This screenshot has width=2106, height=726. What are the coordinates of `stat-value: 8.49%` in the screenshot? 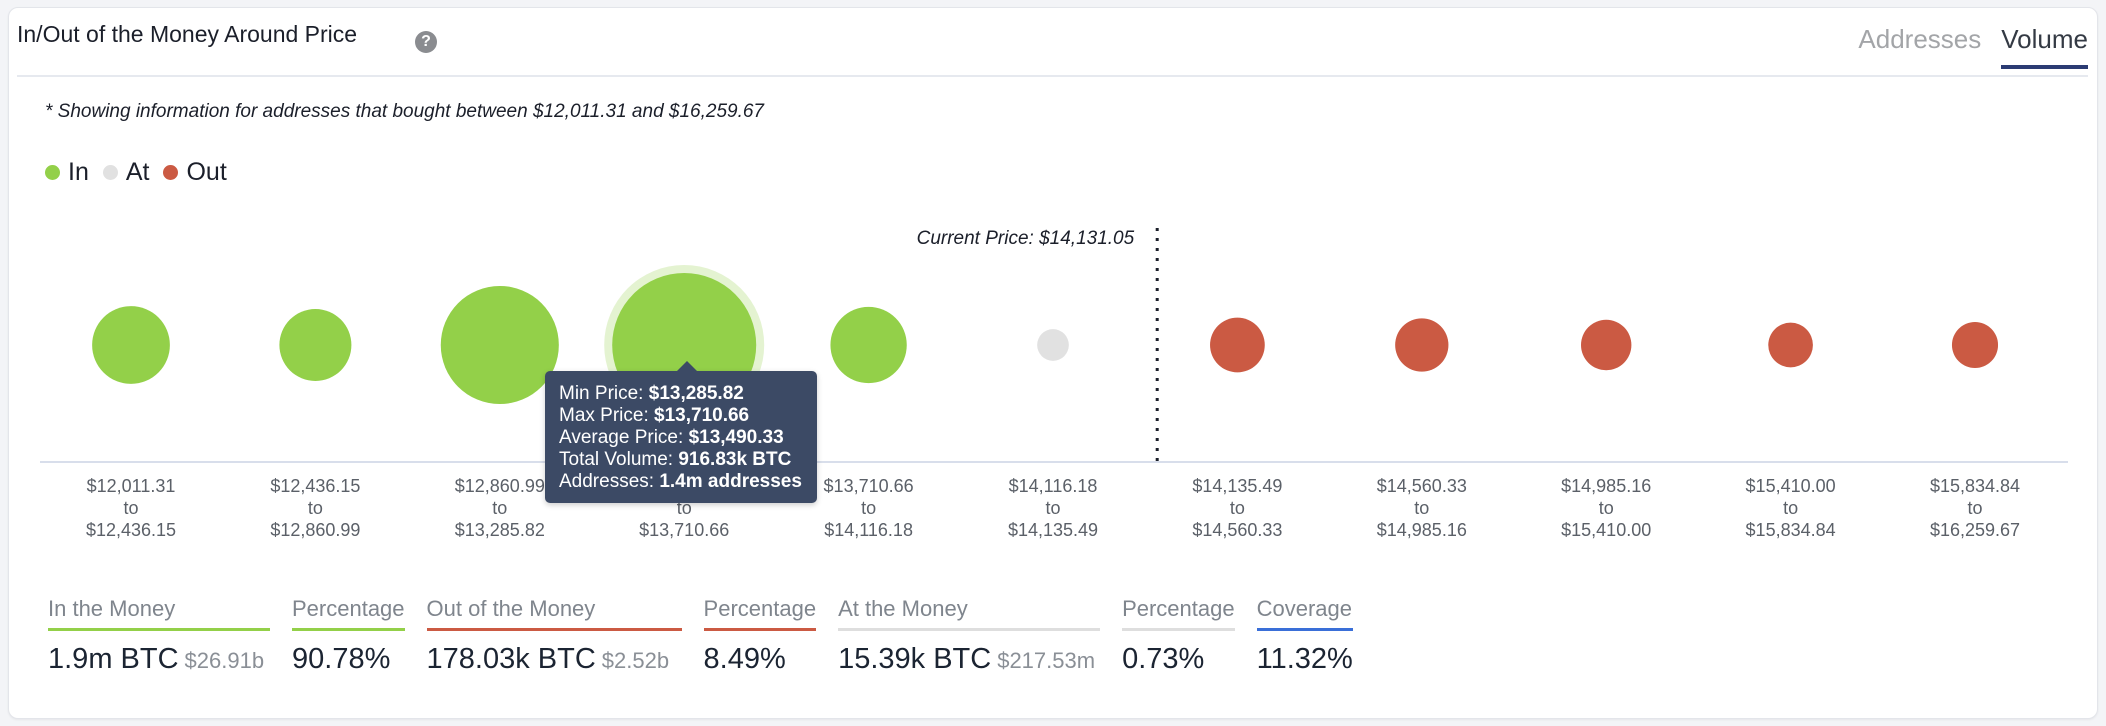 It's located at (744, 659).